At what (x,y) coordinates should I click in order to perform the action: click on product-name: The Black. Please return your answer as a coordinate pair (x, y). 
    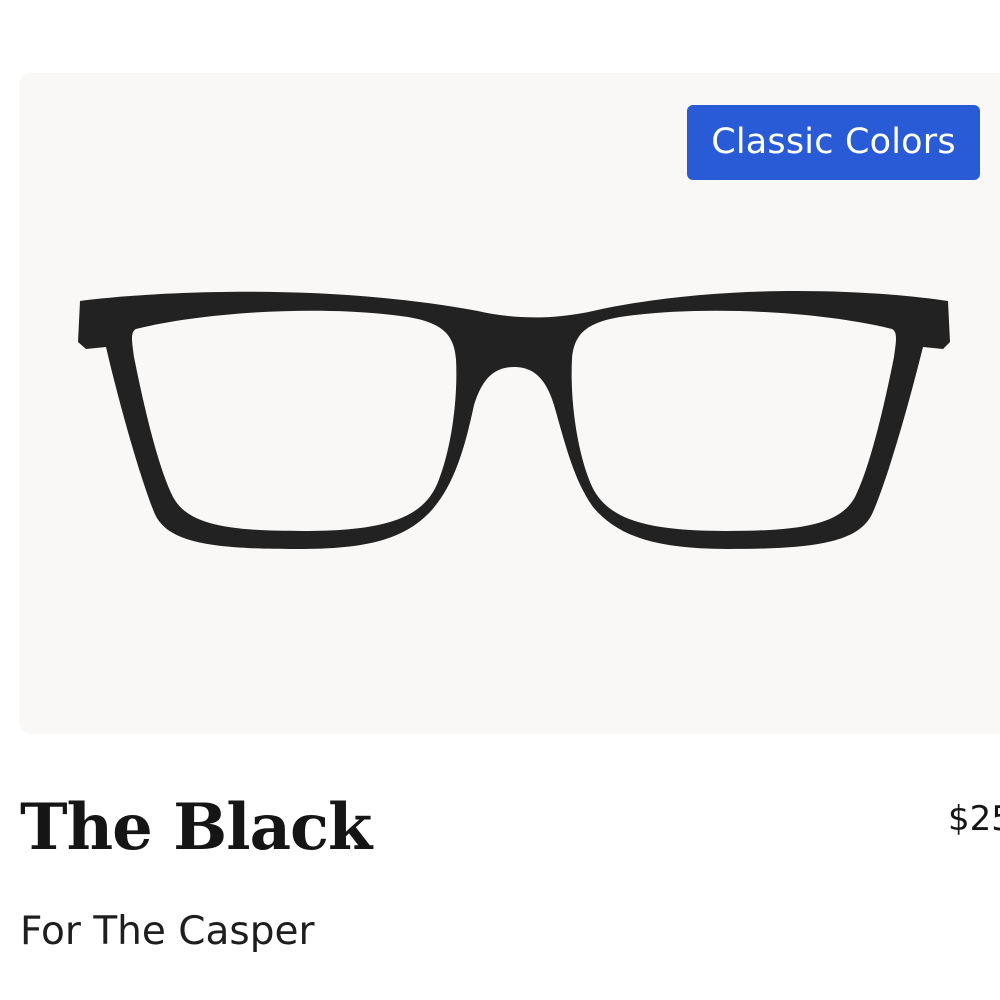
    Looking at the image, I should click on (196, 828).